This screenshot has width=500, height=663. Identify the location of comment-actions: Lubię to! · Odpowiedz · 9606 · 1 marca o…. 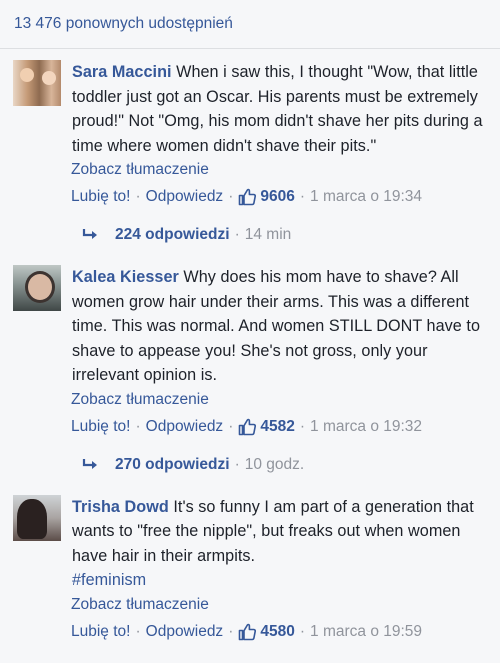
(281, 197).